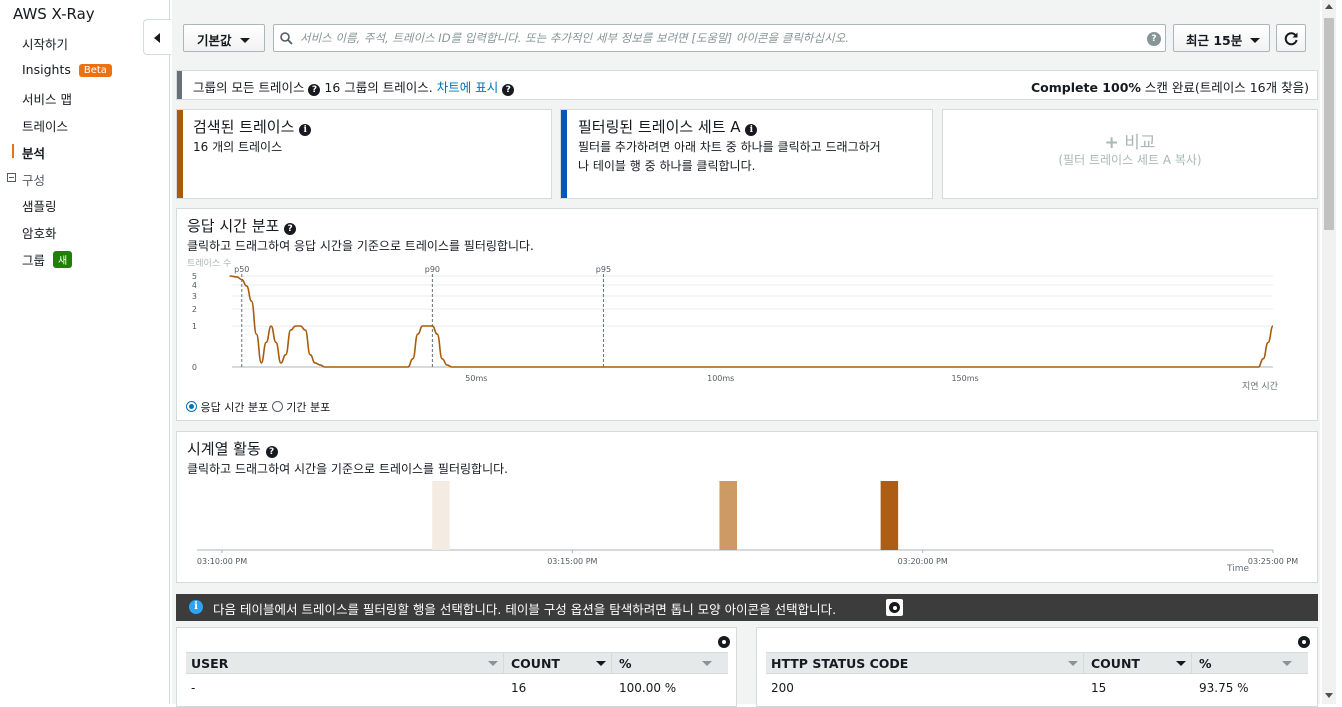 The image size is (1342, 707). Describe the element at coordinates (13, 151) in the screenshot. I see `active-indicator` at that location.